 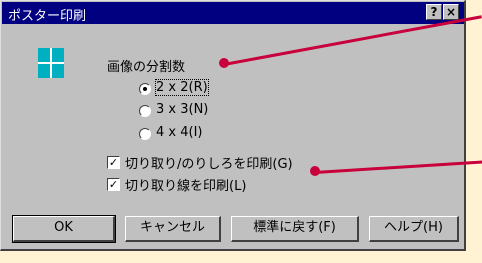 I want to click on radio-3x3-button, so click(x=145, y=111).